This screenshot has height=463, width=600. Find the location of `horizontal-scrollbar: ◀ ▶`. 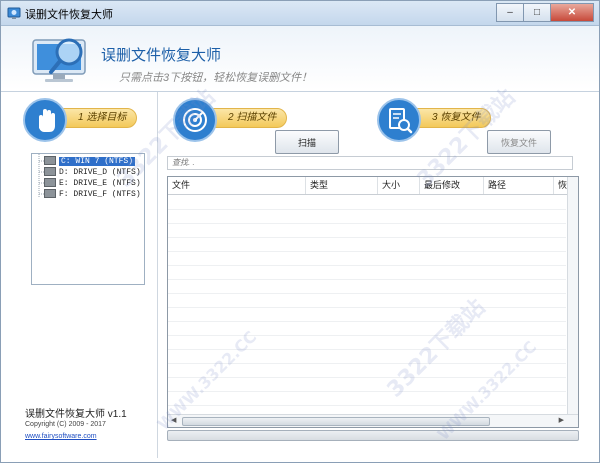

horizontal-scrollbar: ◀ ▶ is located at coordinates (373, 420).